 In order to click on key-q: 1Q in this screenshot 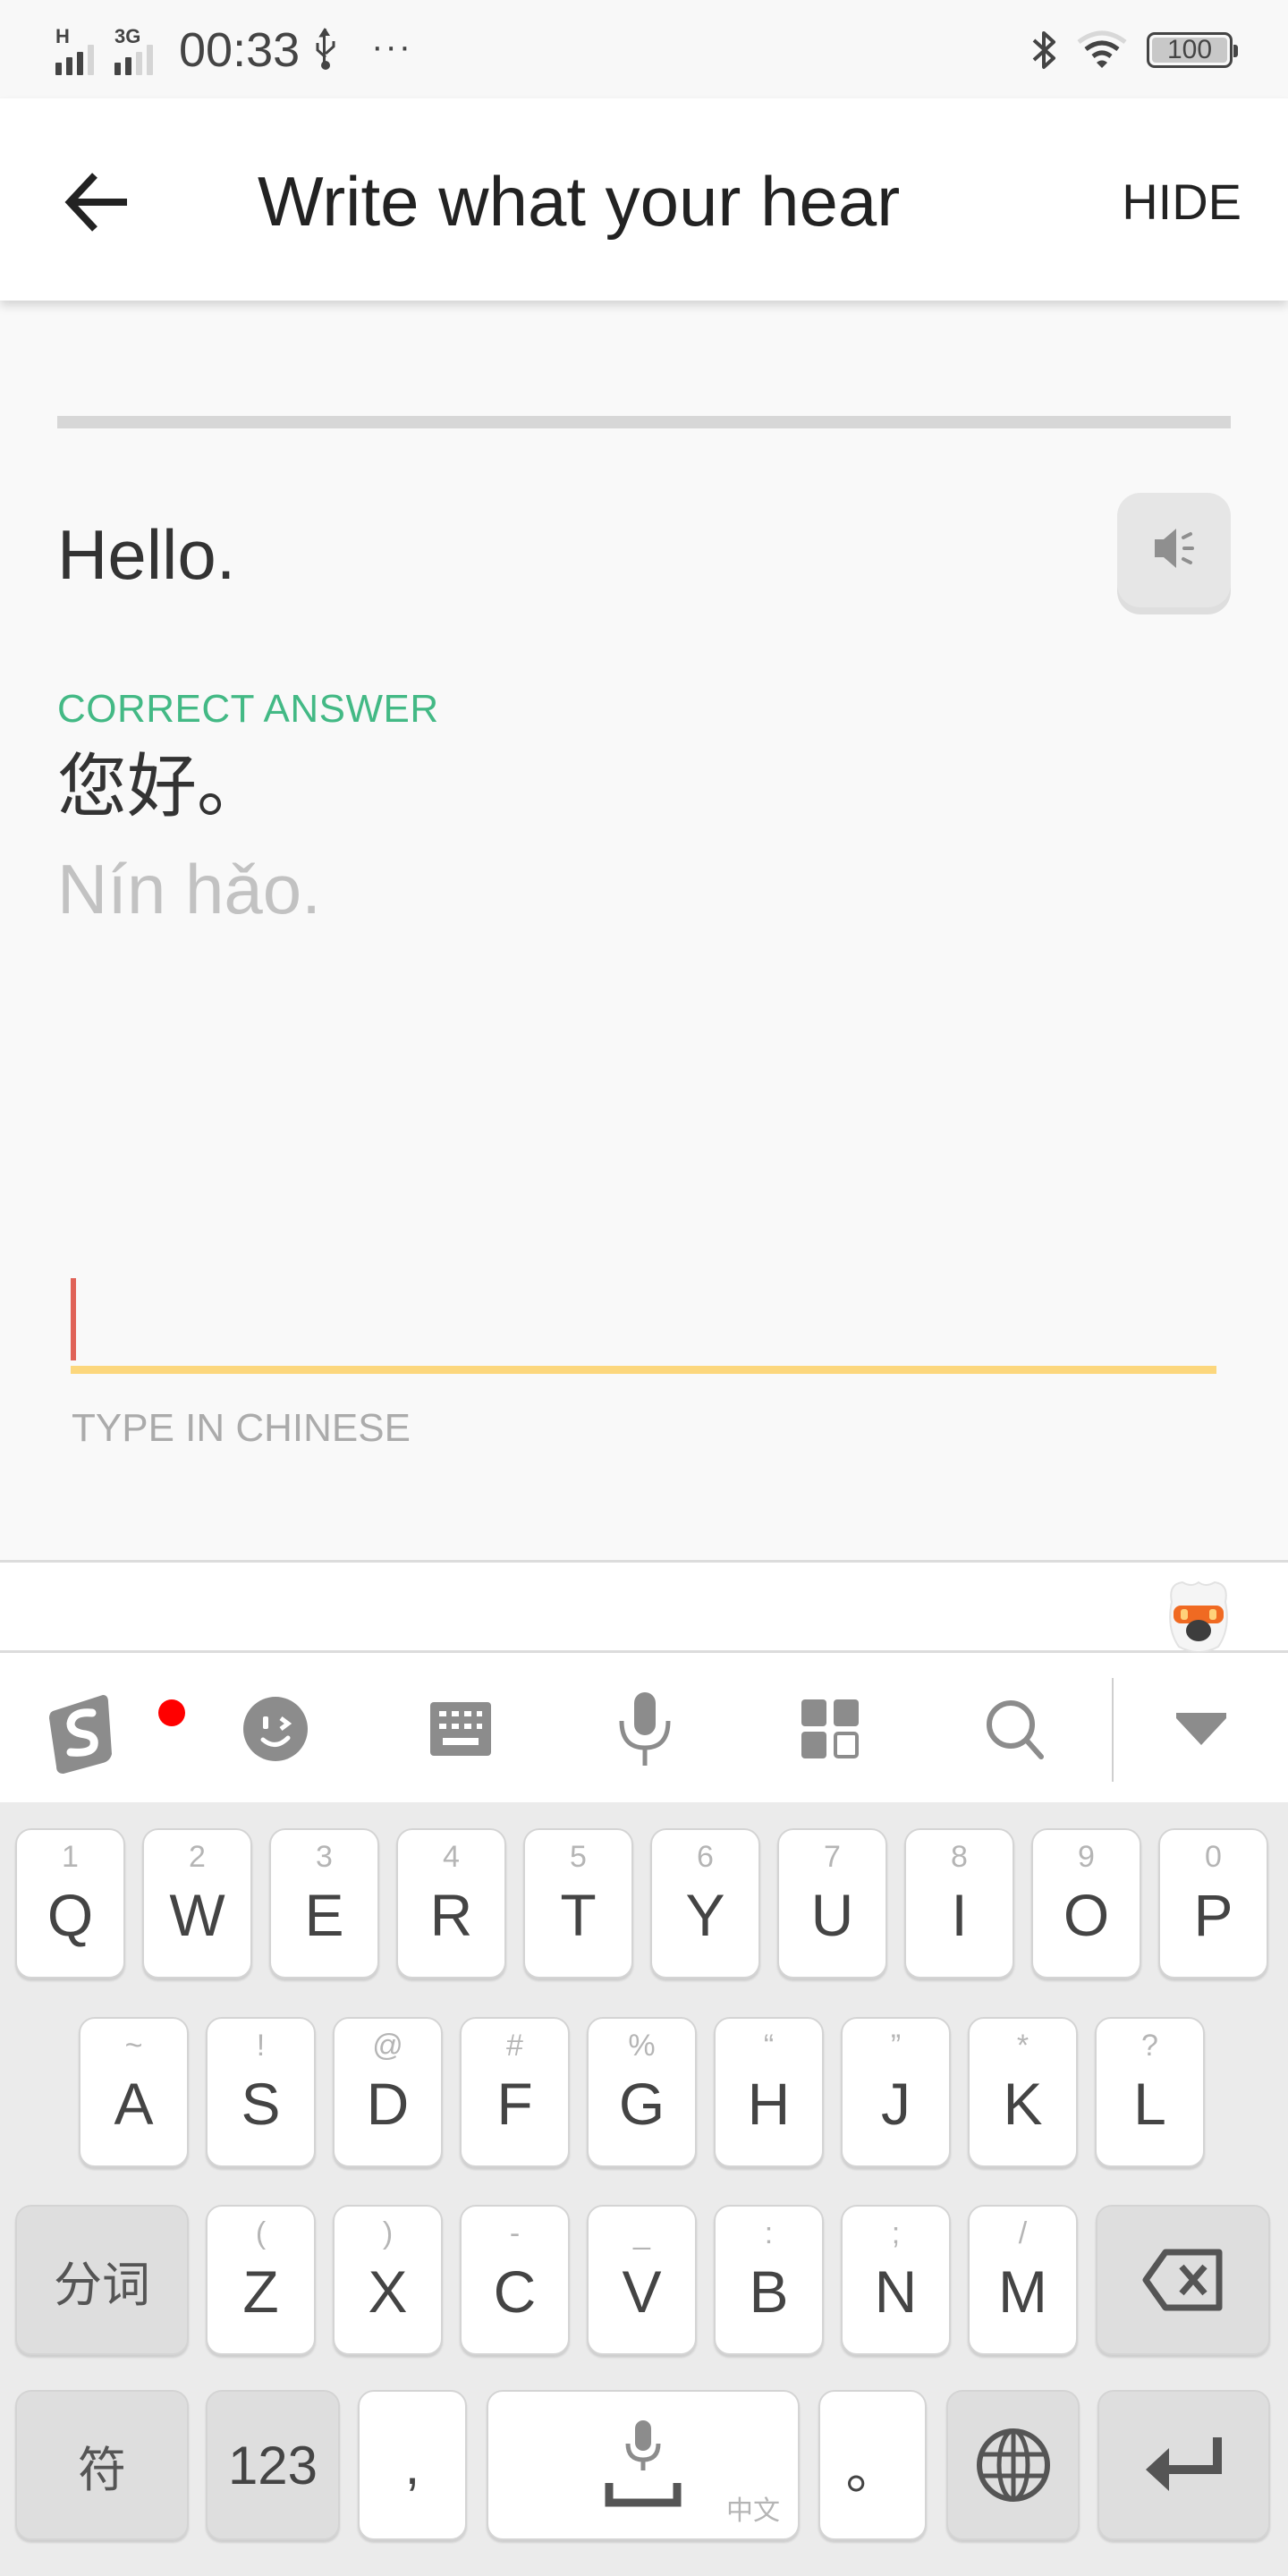, I will do `click(70, 1903)`.